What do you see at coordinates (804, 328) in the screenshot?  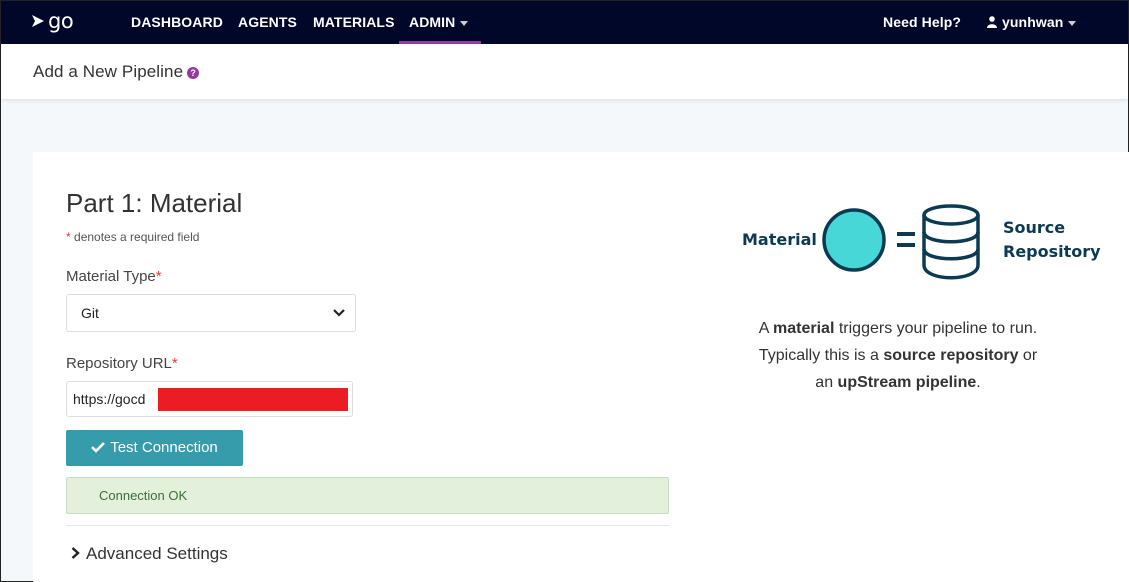 I see `bold-term: material` at bounding box center [804, 328].